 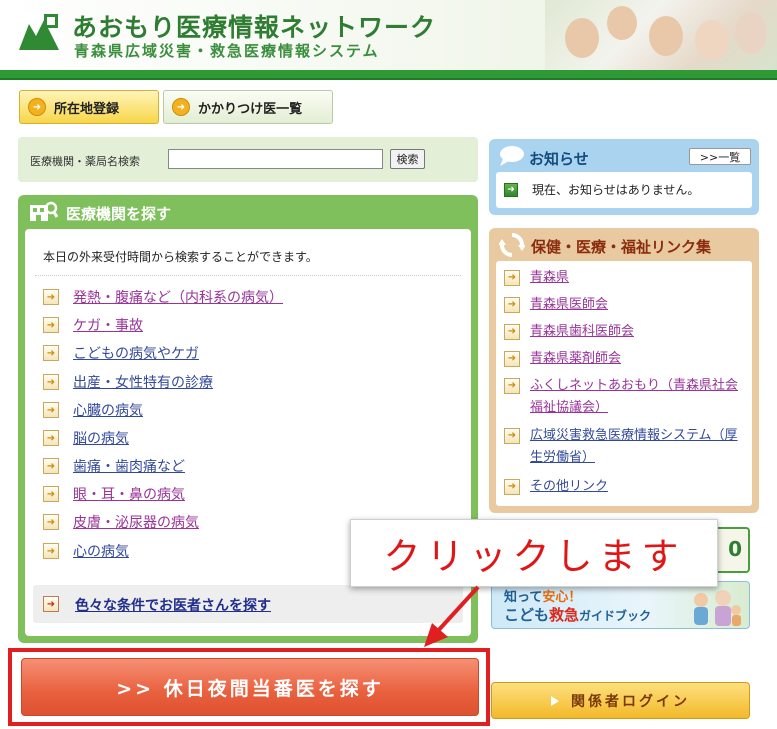 What do you see at coordinates (129, 494) in the screenshot?
I see `category-link: 眼・耳・鼻の病気` at bounding box center [129, 494].